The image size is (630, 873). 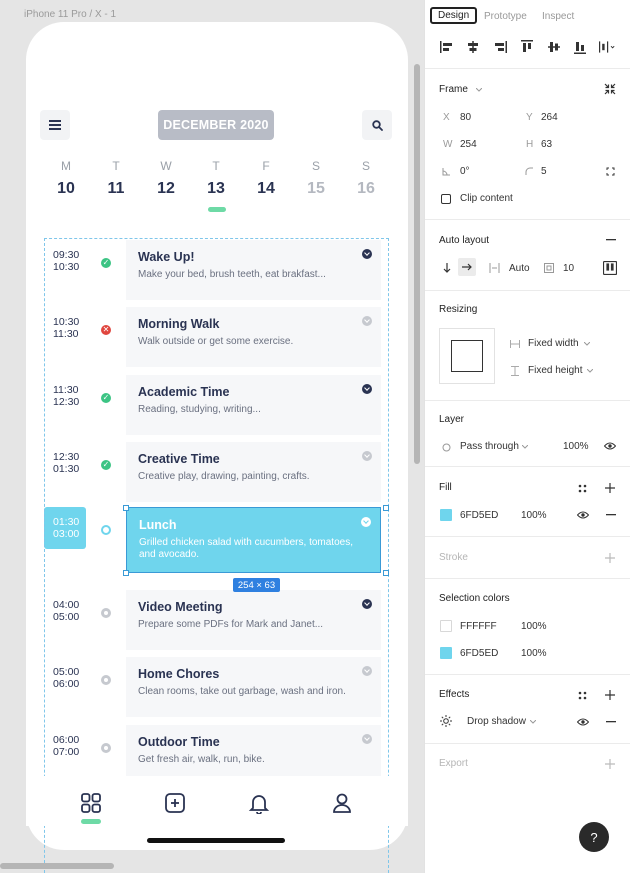 What do you see at coordinates (610, 488) in the screenshot?
I see `add-fill-icon` at bounding box center [610, 488].